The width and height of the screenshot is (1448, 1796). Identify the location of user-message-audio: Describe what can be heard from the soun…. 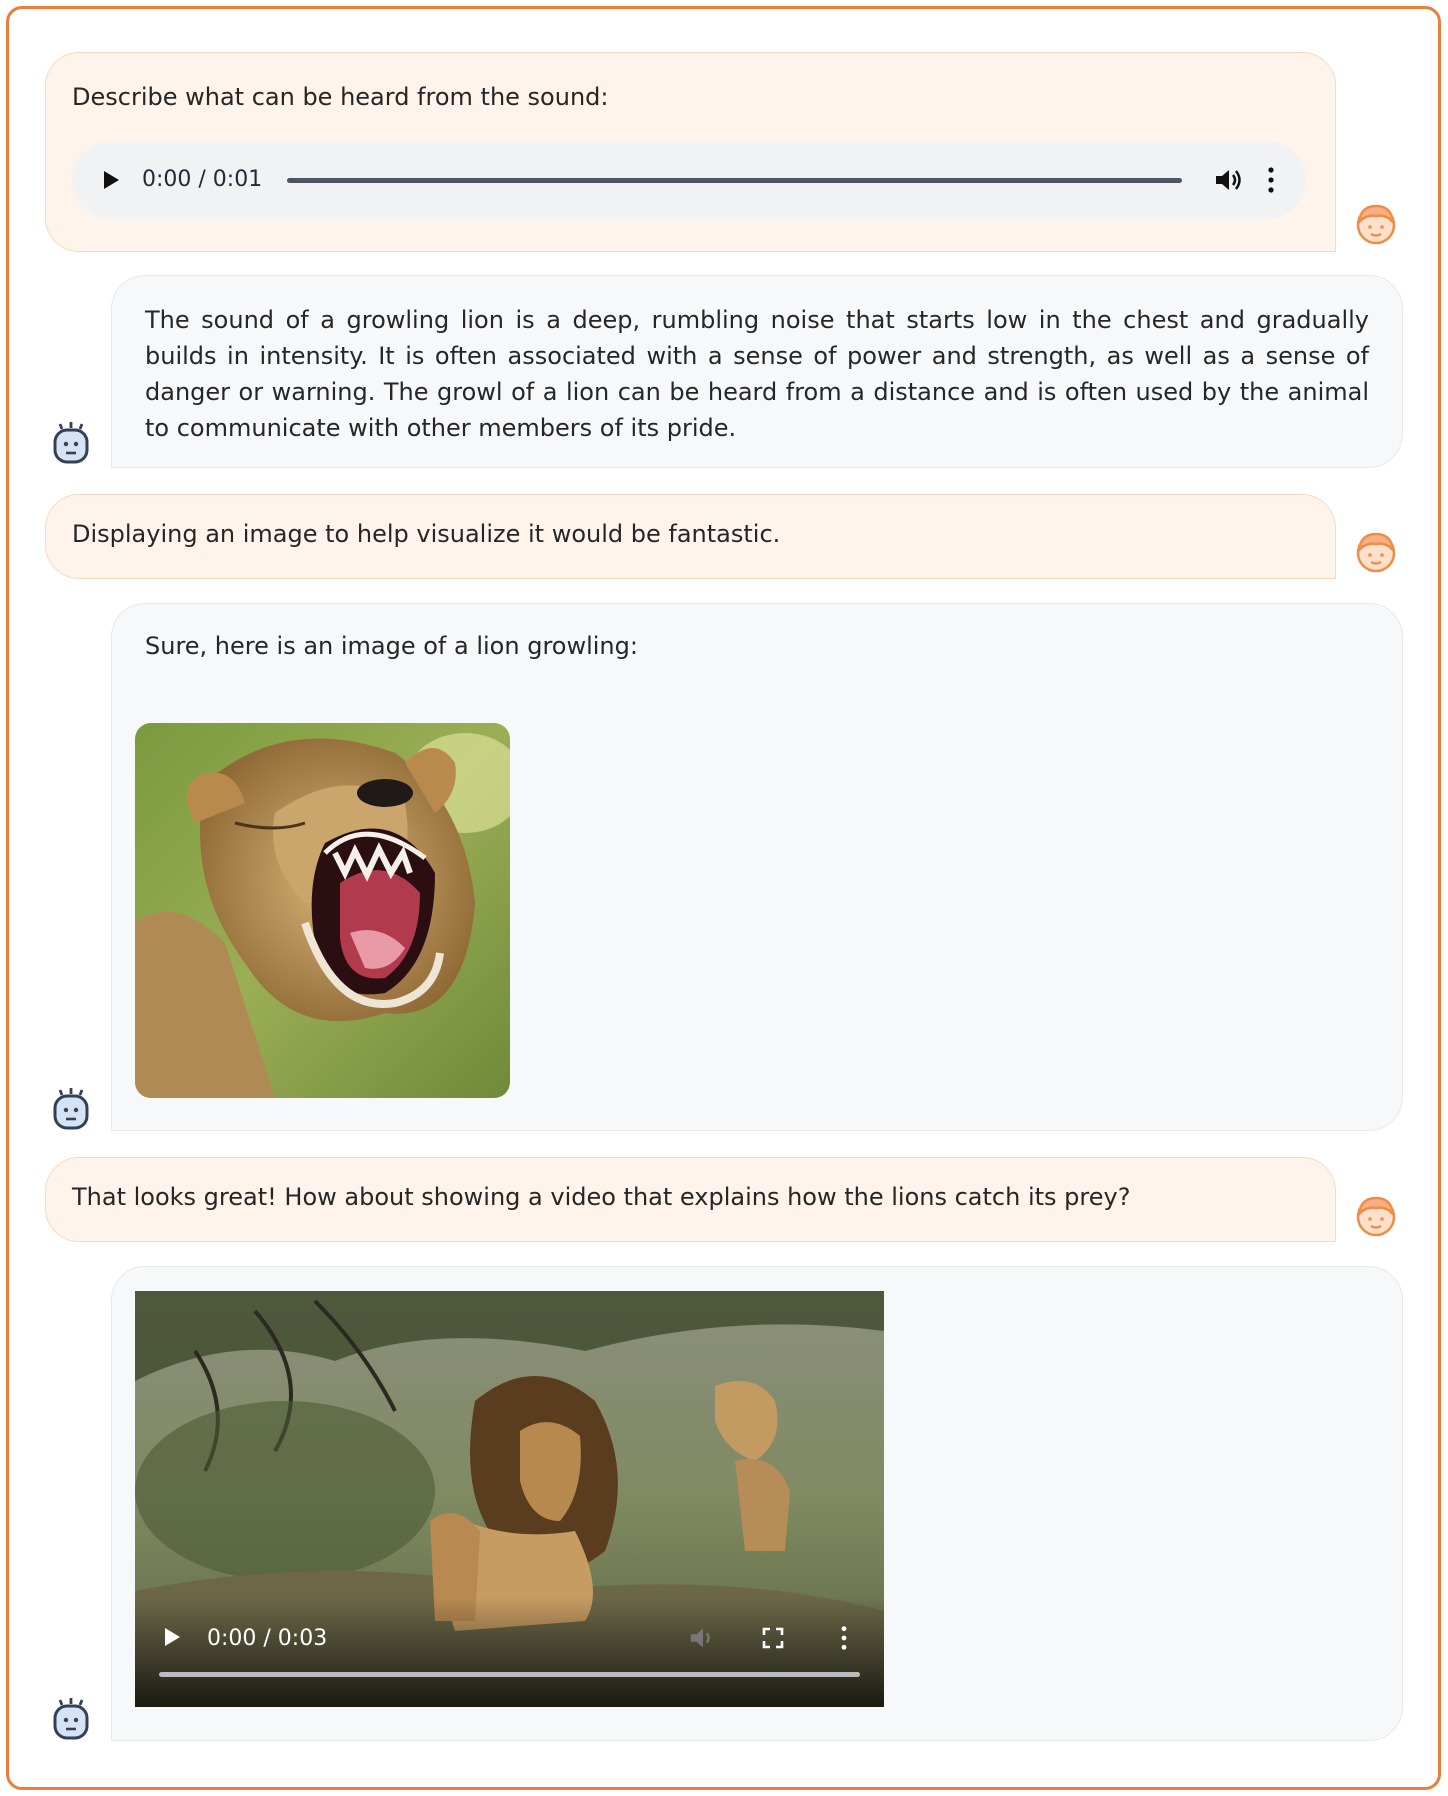
(690, 152).